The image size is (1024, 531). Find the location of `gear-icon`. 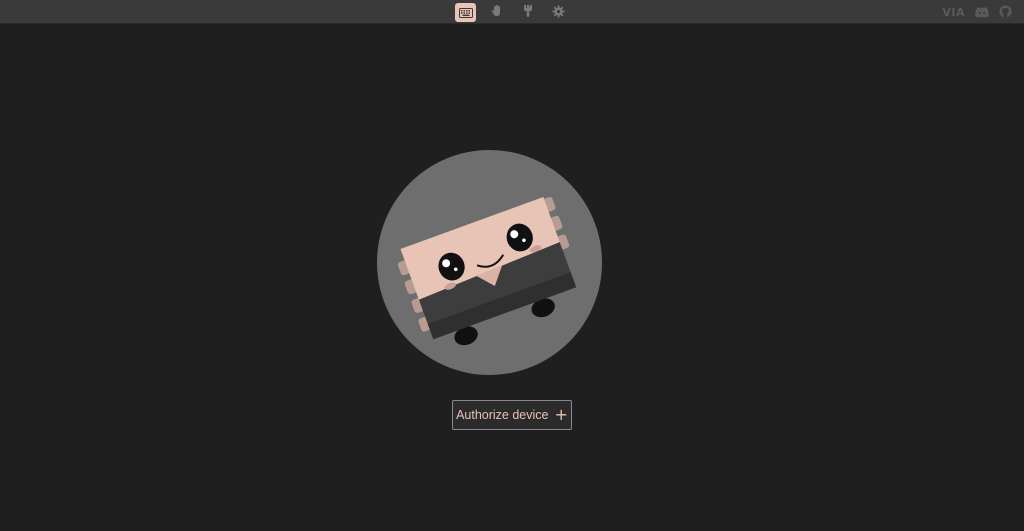

gear-icon is located at coordinates (558, 12).